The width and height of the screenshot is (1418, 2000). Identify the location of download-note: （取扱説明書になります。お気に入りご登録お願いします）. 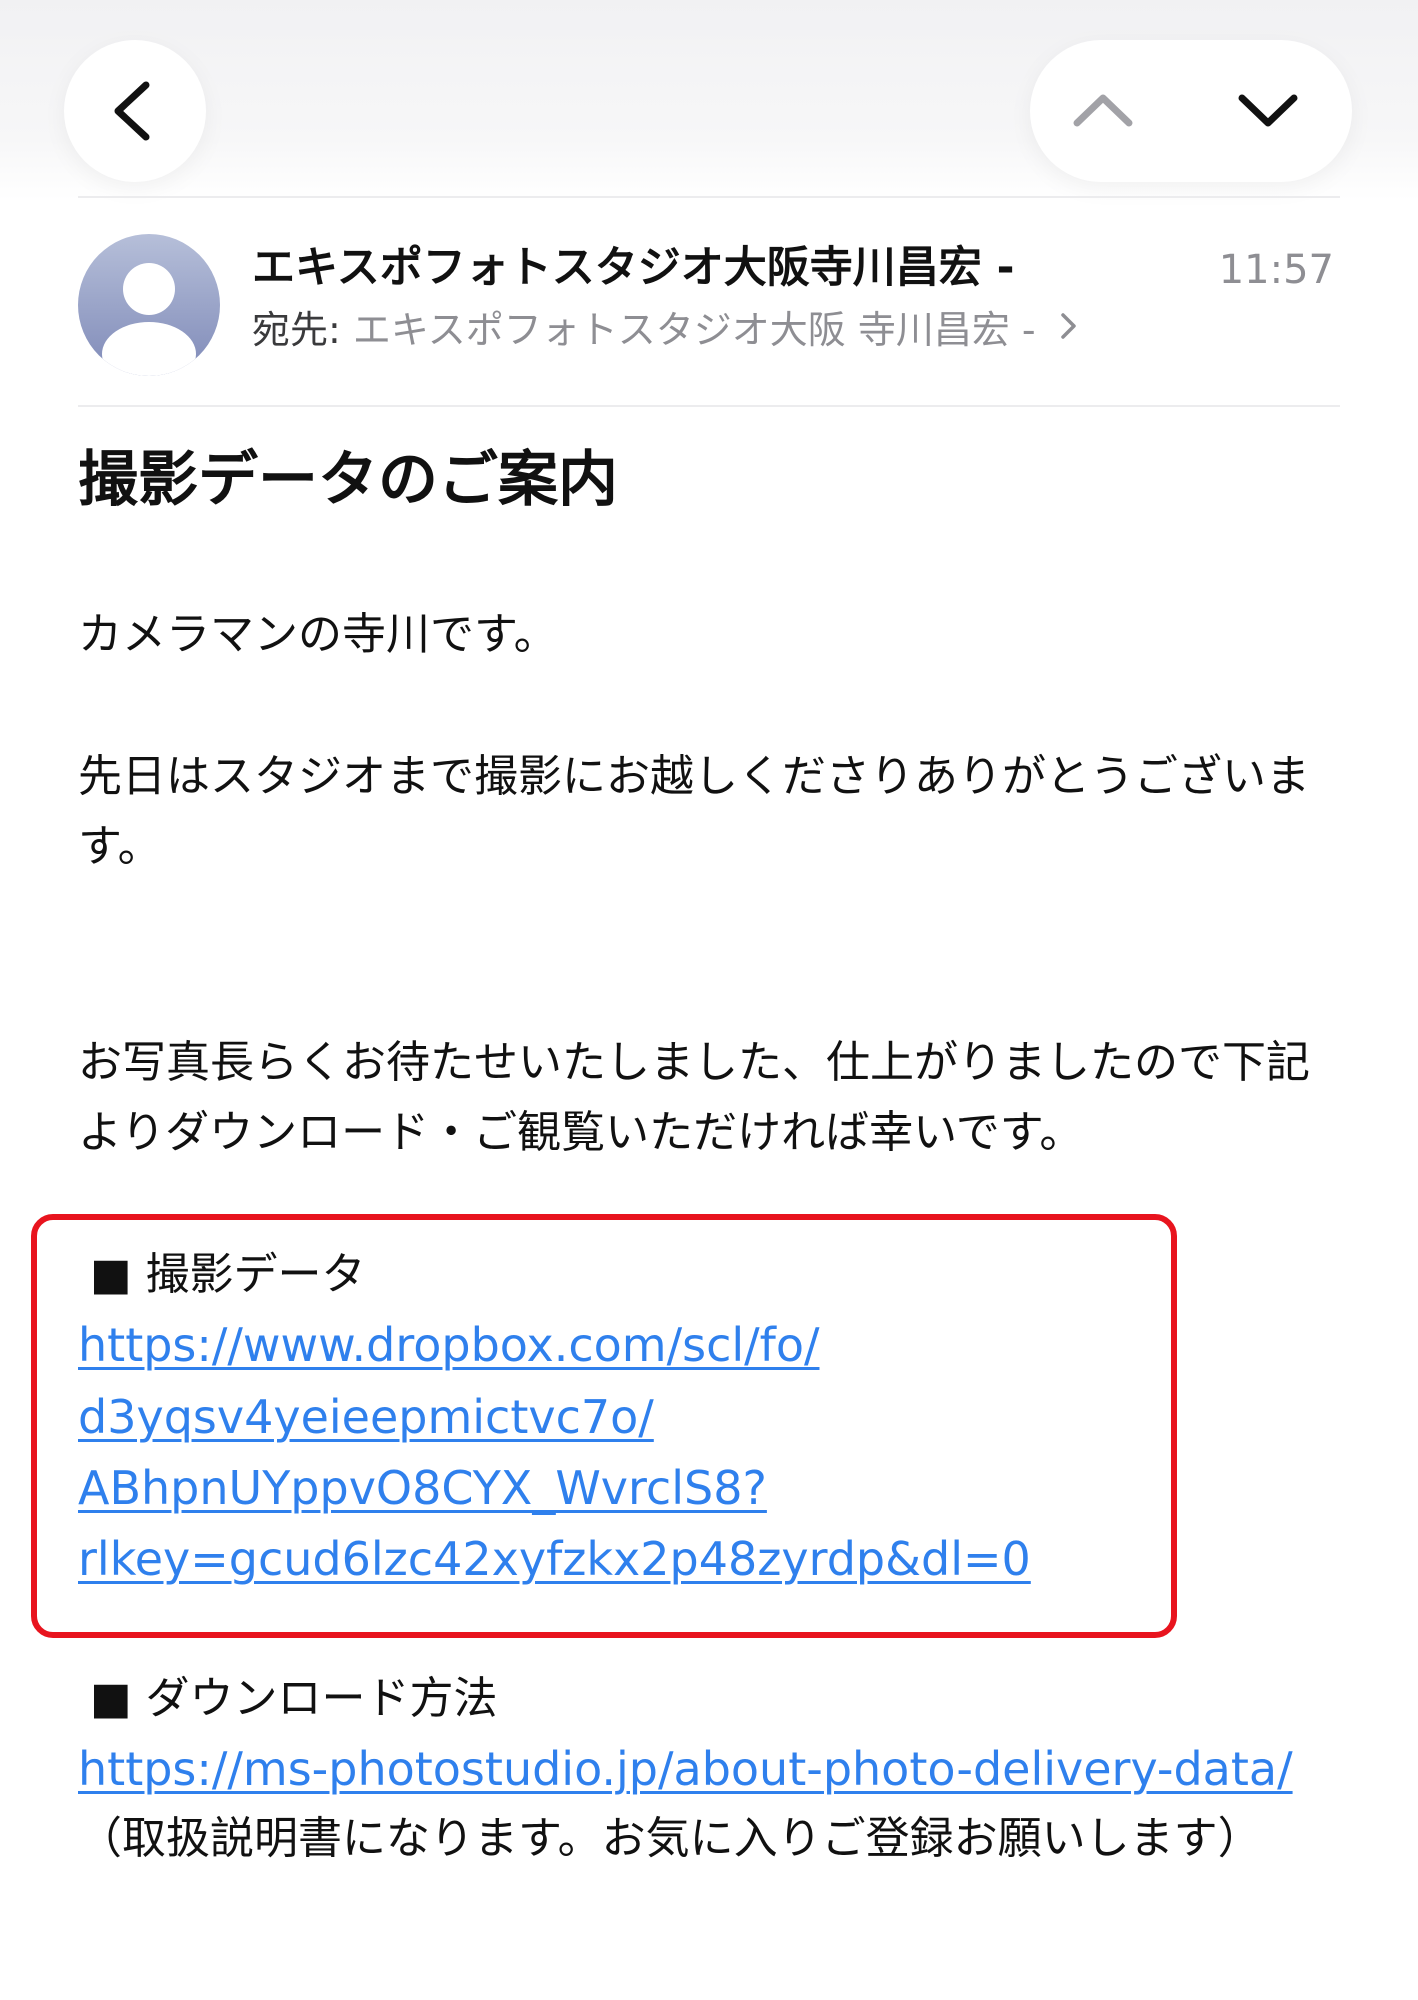
(670, 1838).